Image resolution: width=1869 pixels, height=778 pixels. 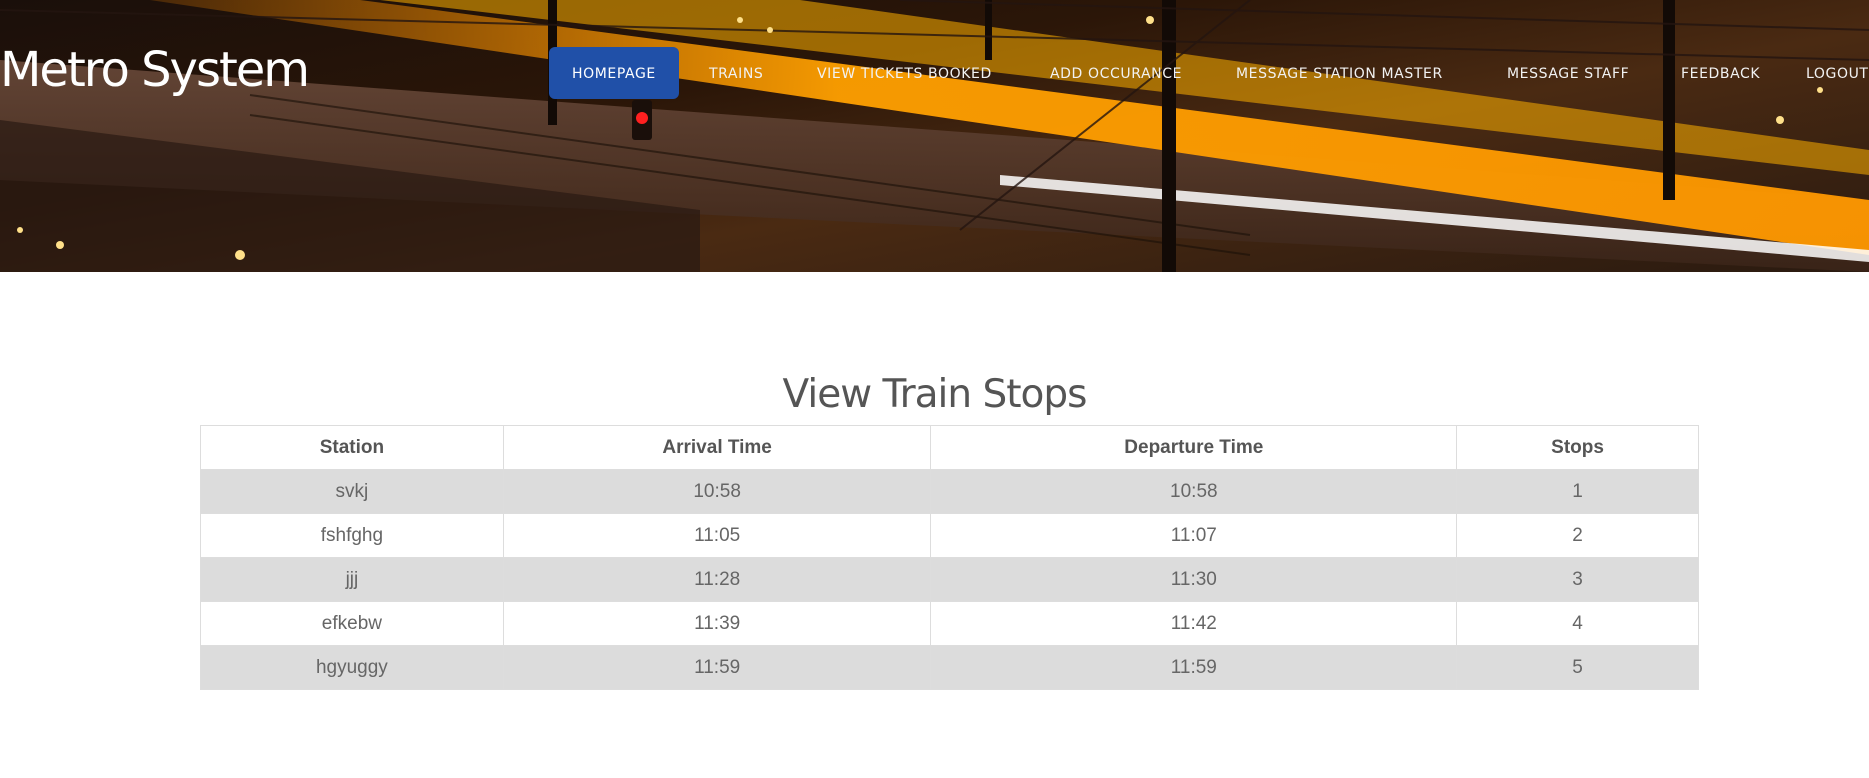 I want to click on cell-station: jjj, so click(x=352, y=579).